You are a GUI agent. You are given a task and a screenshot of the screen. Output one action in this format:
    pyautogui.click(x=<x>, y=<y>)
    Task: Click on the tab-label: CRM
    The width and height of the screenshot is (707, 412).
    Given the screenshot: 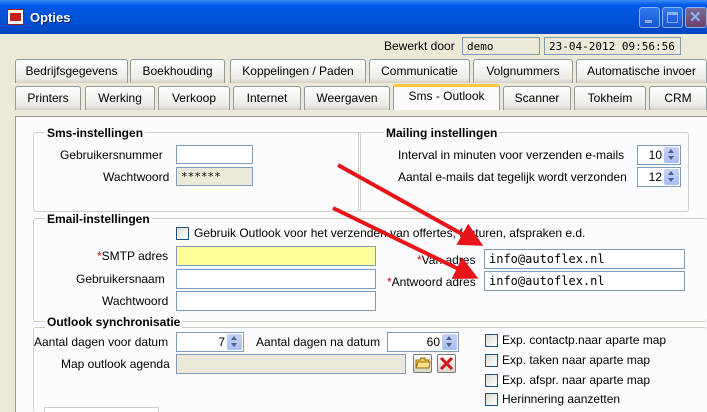 What is the action you would take?
    pyautogui.click(x=678, y=98)
    